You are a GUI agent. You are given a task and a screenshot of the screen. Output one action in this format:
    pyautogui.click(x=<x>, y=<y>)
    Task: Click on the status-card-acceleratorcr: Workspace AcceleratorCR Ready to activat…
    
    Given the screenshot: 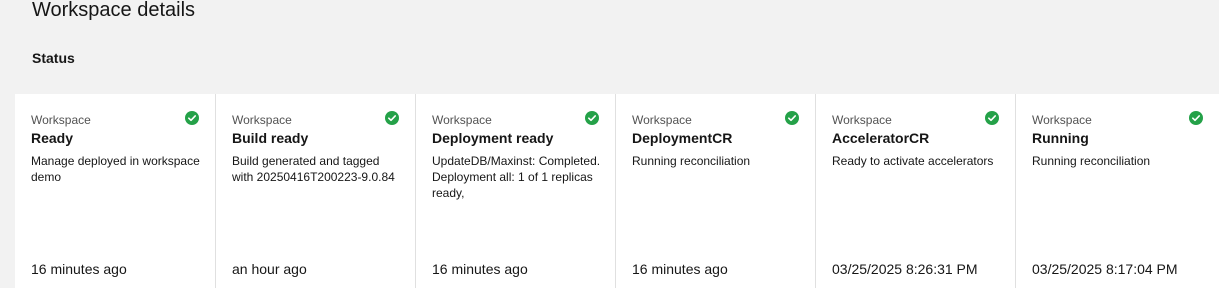 What is the action you would take?
    pyautogui.click(x=916, y=191)
    